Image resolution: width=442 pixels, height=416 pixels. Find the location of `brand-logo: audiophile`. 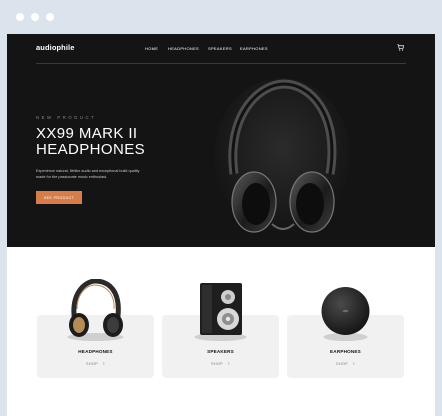

brand-logo: audiophile is located at coordinates (55, 47).